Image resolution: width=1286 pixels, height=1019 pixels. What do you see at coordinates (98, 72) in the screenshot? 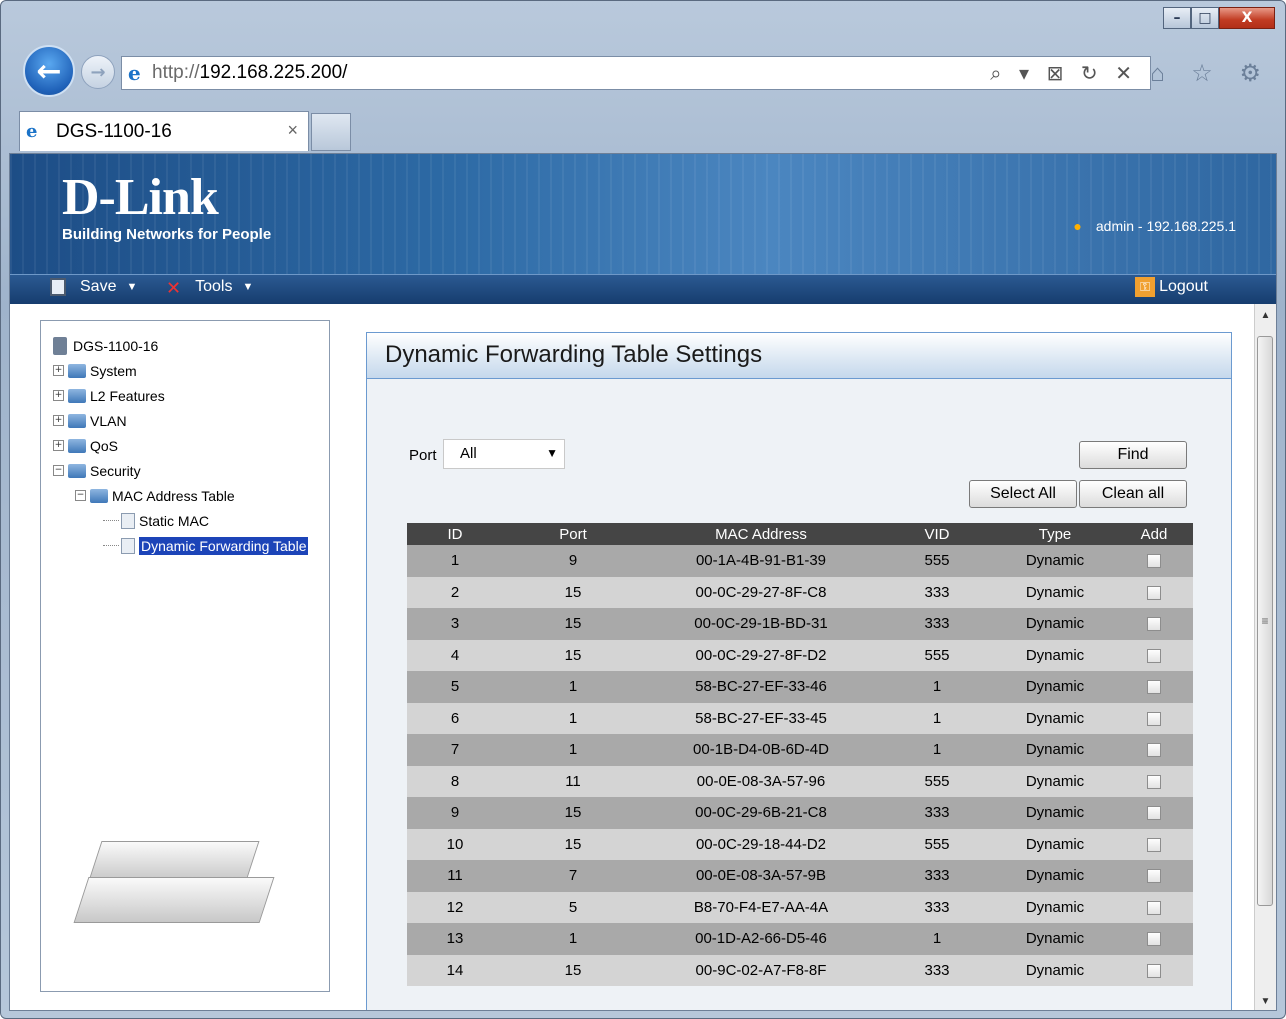
I see `forward-arrow-icon: →` at bounding box center [98, 72].